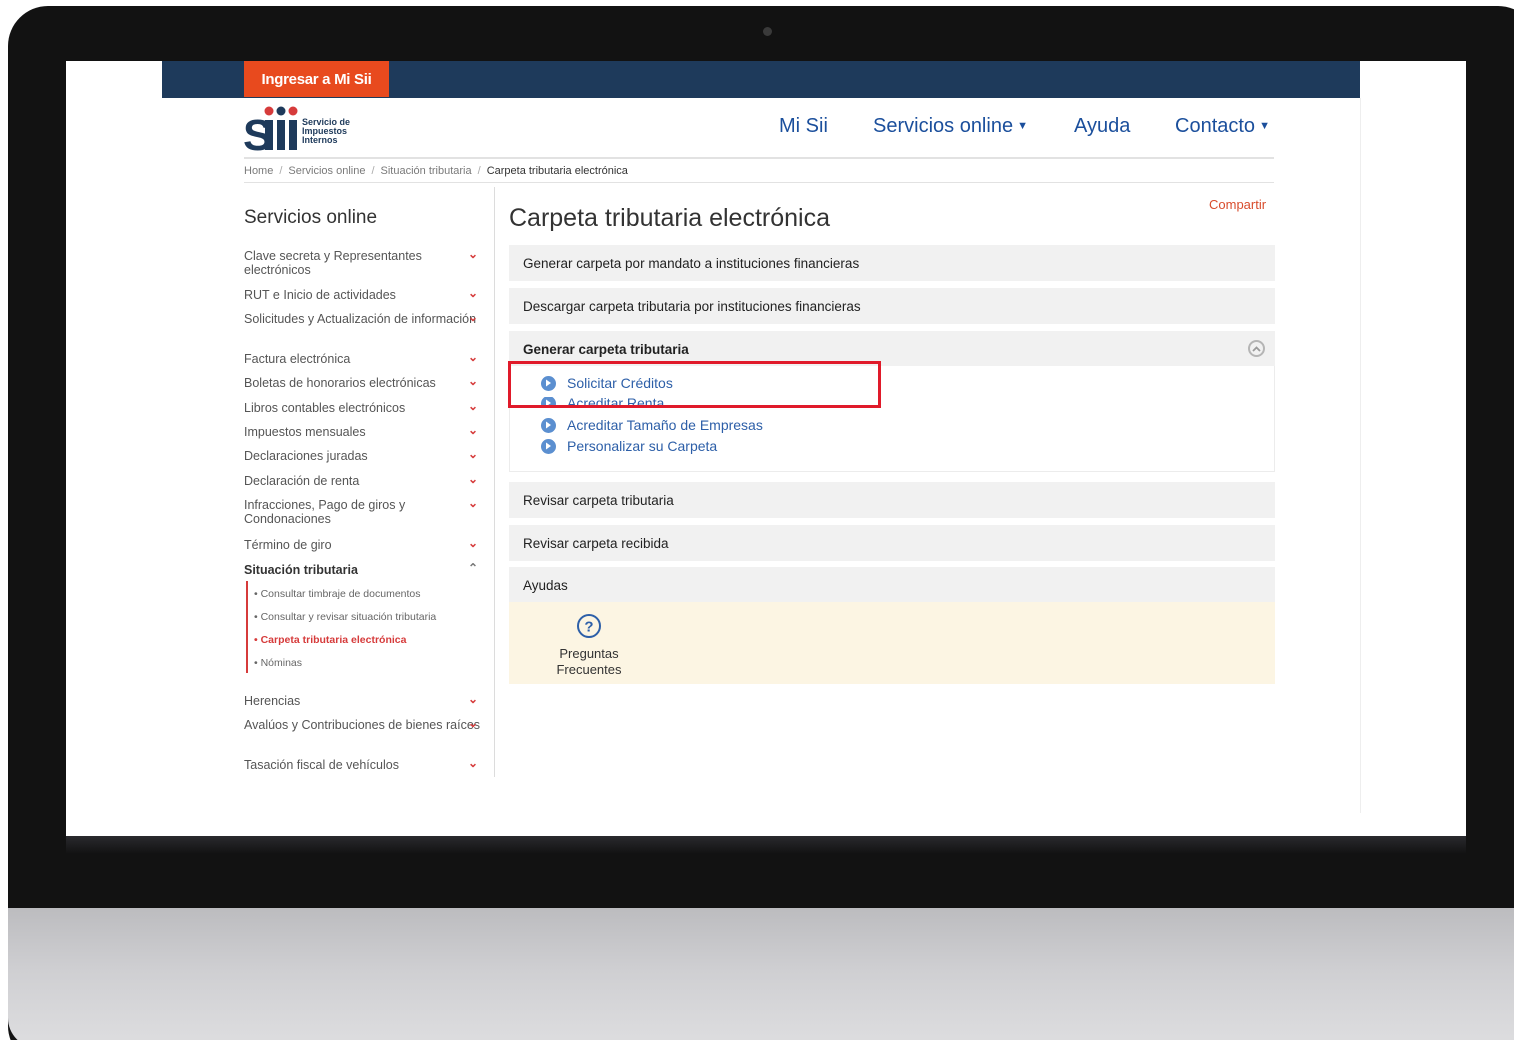  Describe the element at coordinates (364, 359) in the screenshot. I see `sidebar-item-factura: Factura electrónica` at that location.